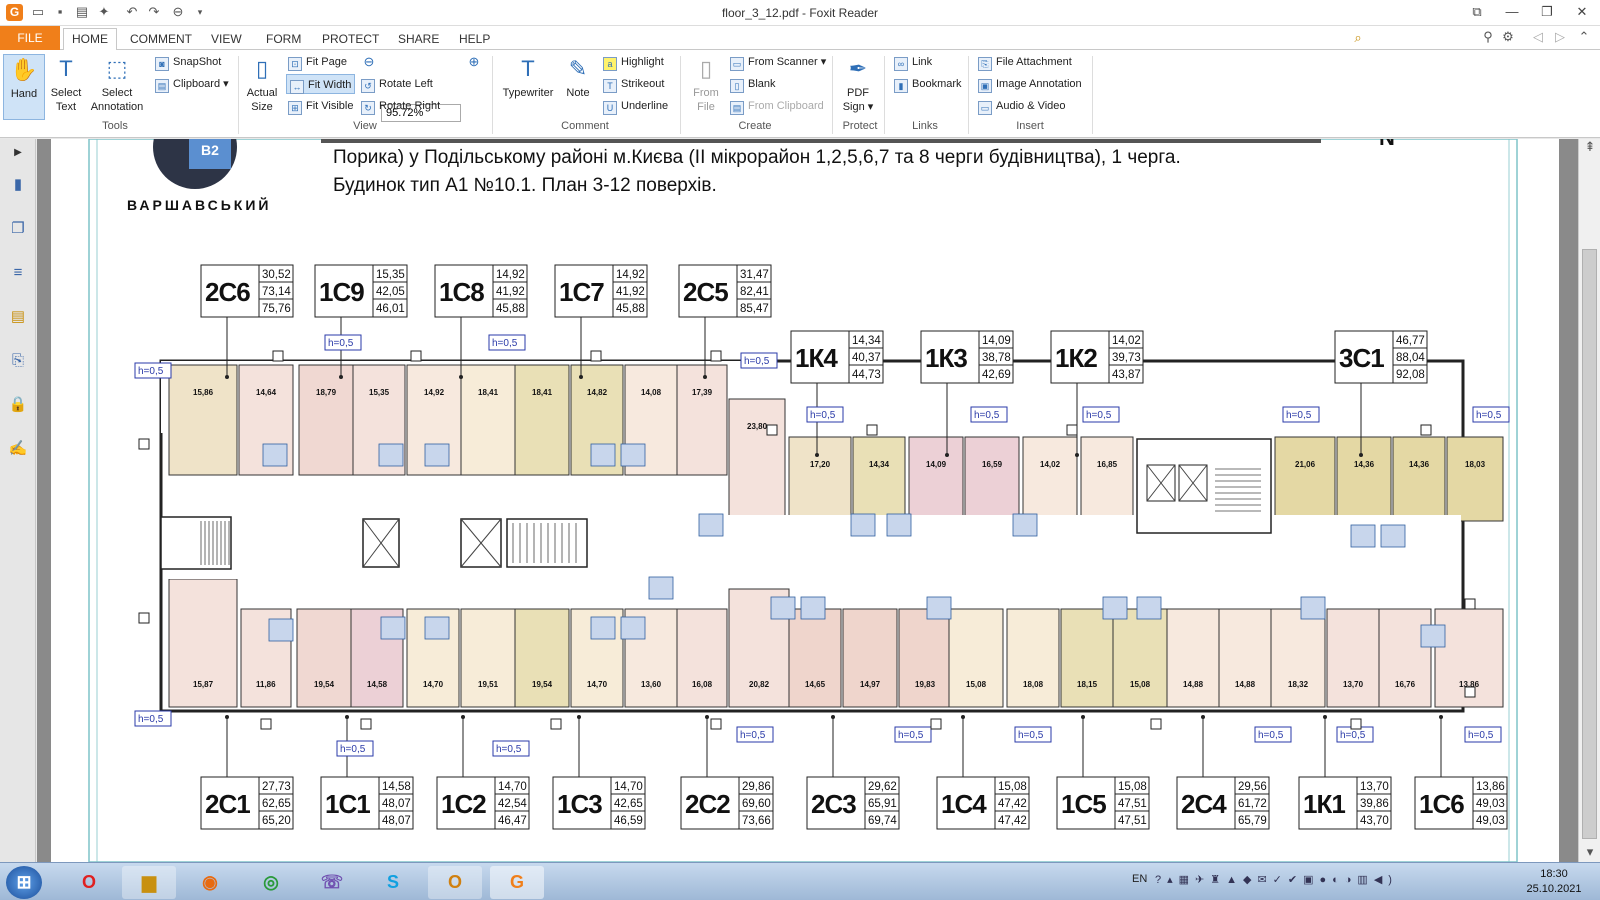  I want to click on room-area-label: 14,09, so click(936, 464).